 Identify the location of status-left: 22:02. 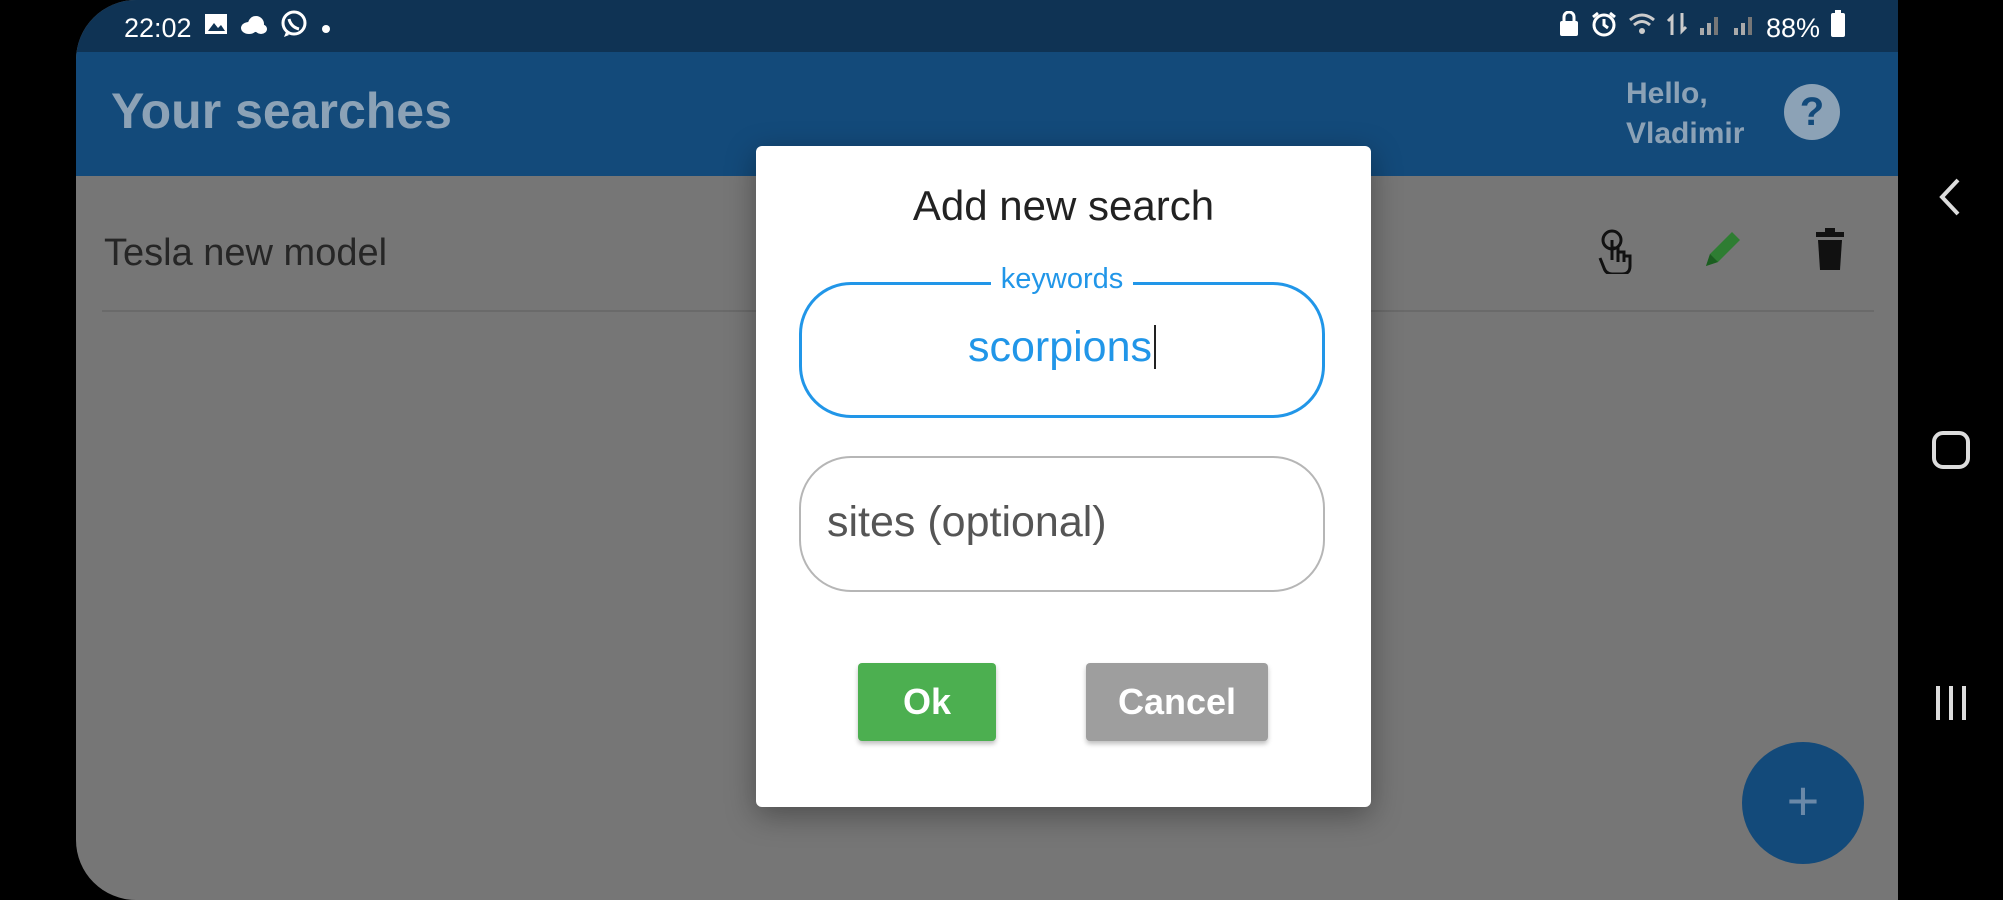
(228, 28).